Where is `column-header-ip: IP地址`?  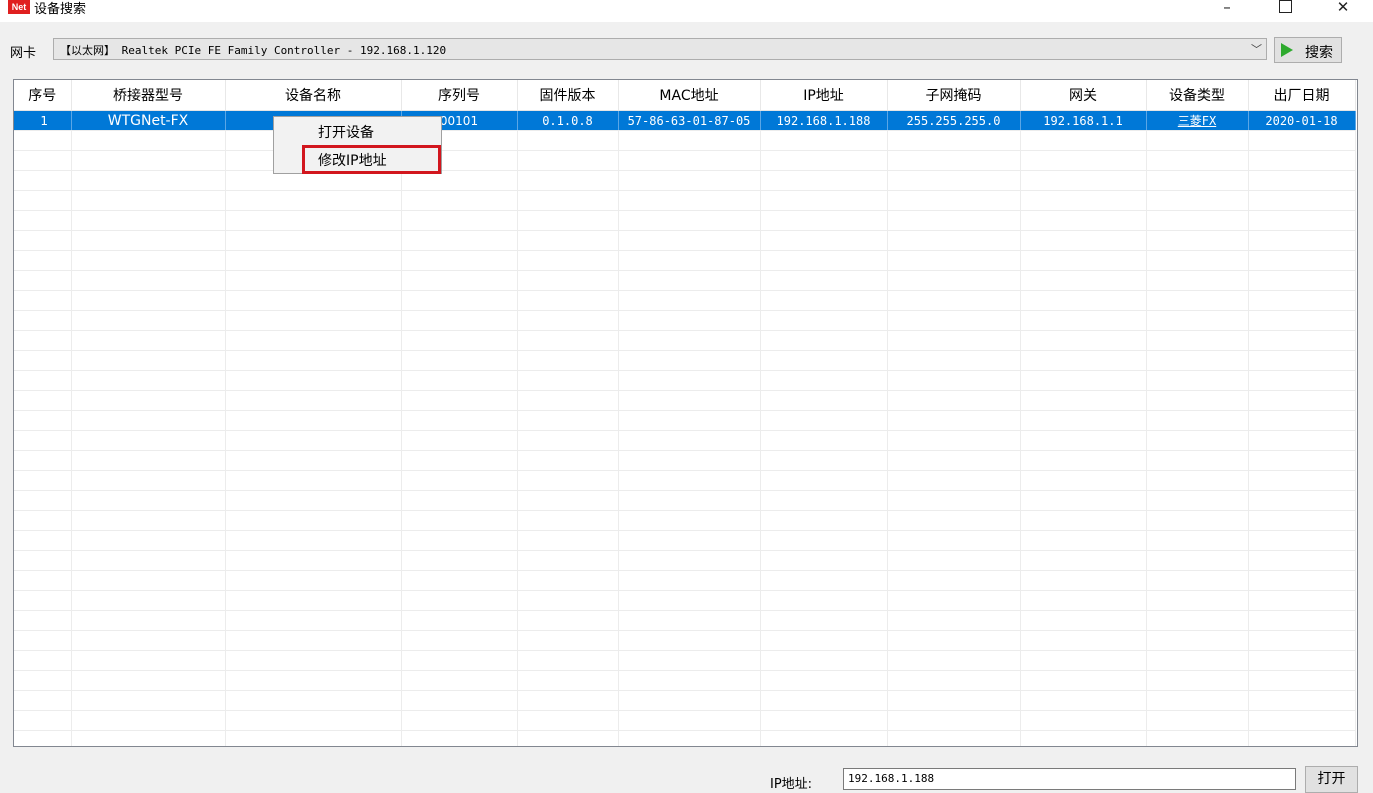
column-header-ip: IP地址 is located at coordinates (824, 95).